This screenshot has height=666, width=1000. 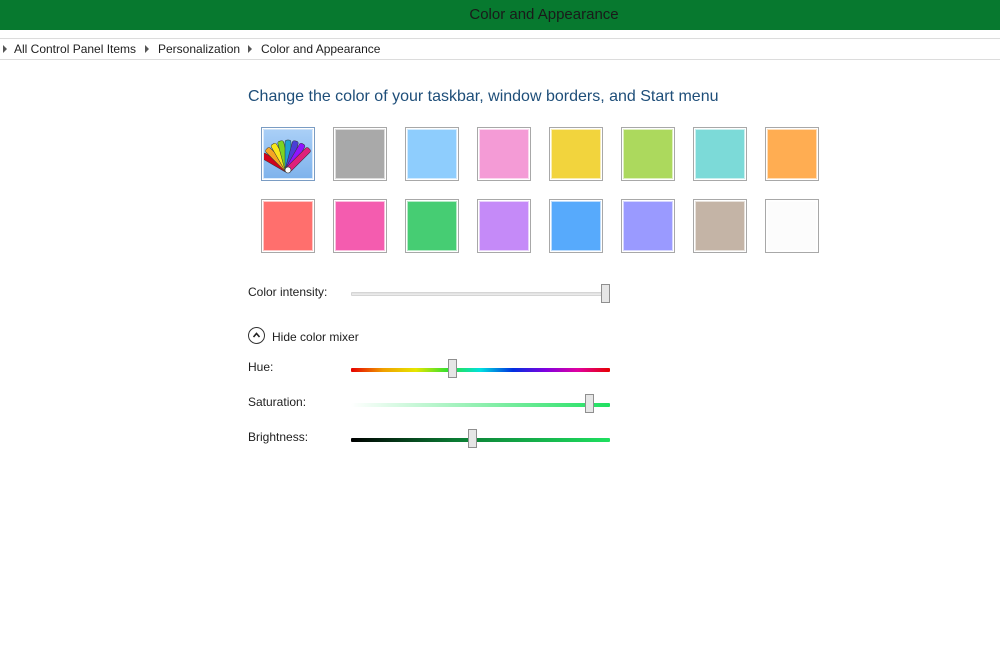 I want to click on color-swatch-automatic, so click(x=288, y=154).